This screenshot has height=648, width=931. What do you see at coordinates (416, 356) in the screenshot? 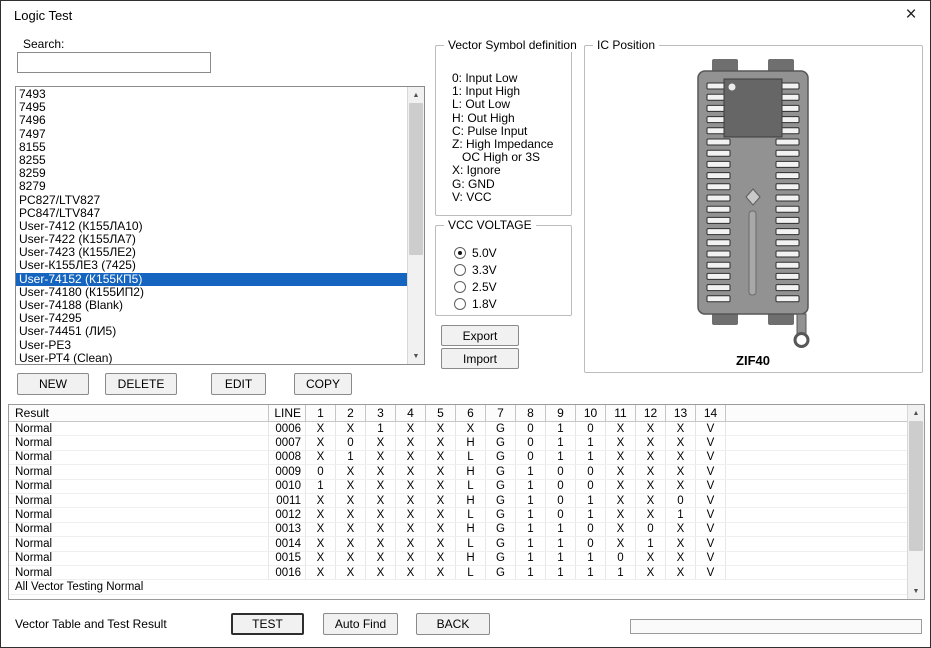
I see `scroll-down-icon: ▼` at bounding box center [416, 356].